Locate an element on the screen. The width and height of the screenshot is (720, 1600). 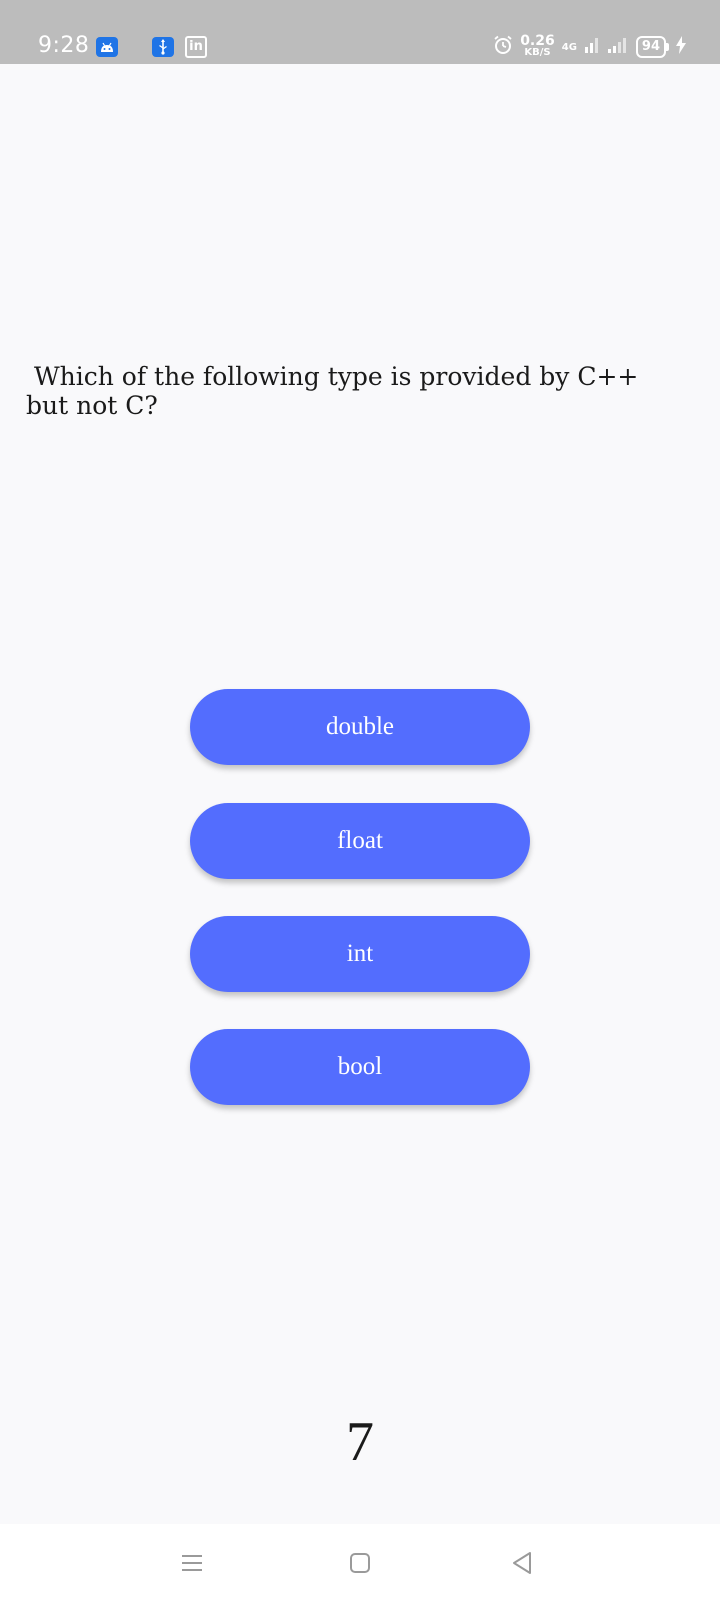
network-type-label: 4G is located at coordinates (569, 47).